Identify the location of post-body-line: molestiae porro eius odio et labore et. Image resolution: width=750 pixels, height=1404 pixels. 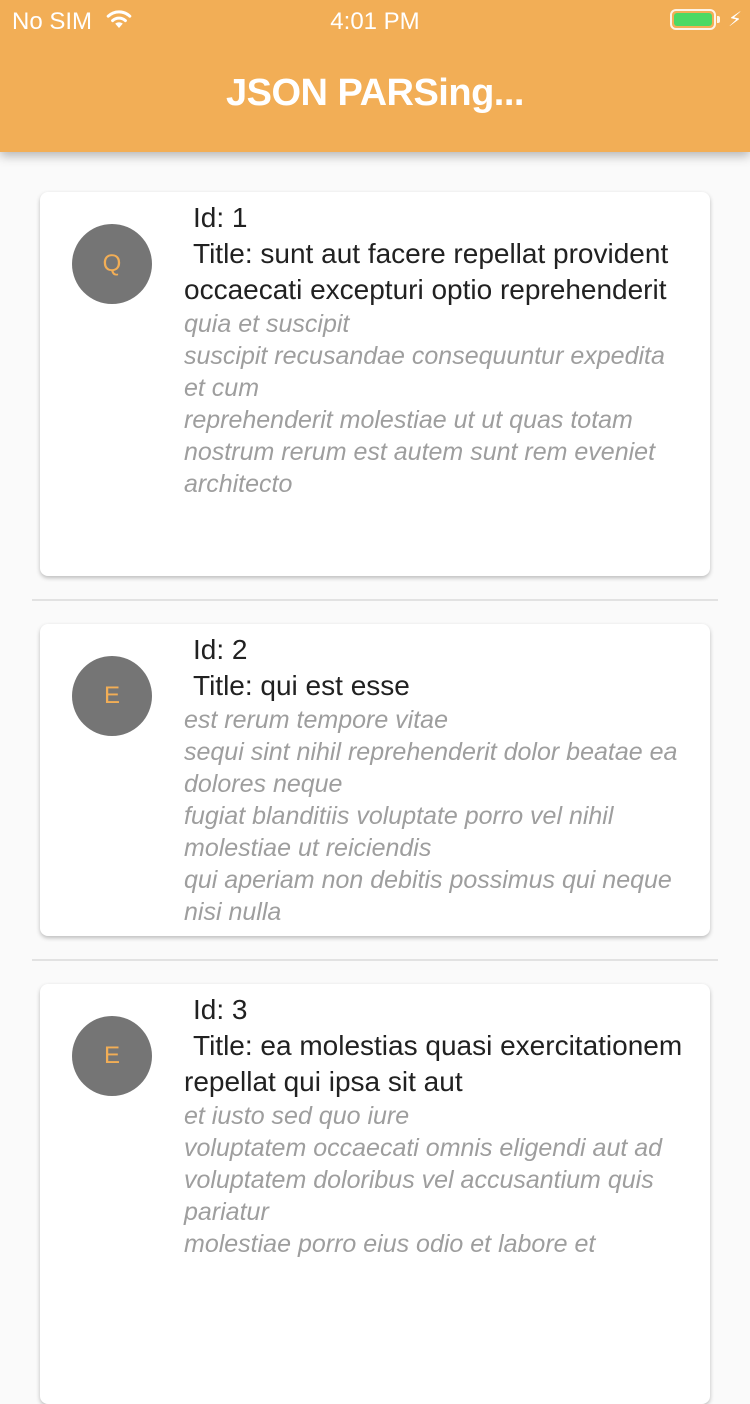
(390, 1244).